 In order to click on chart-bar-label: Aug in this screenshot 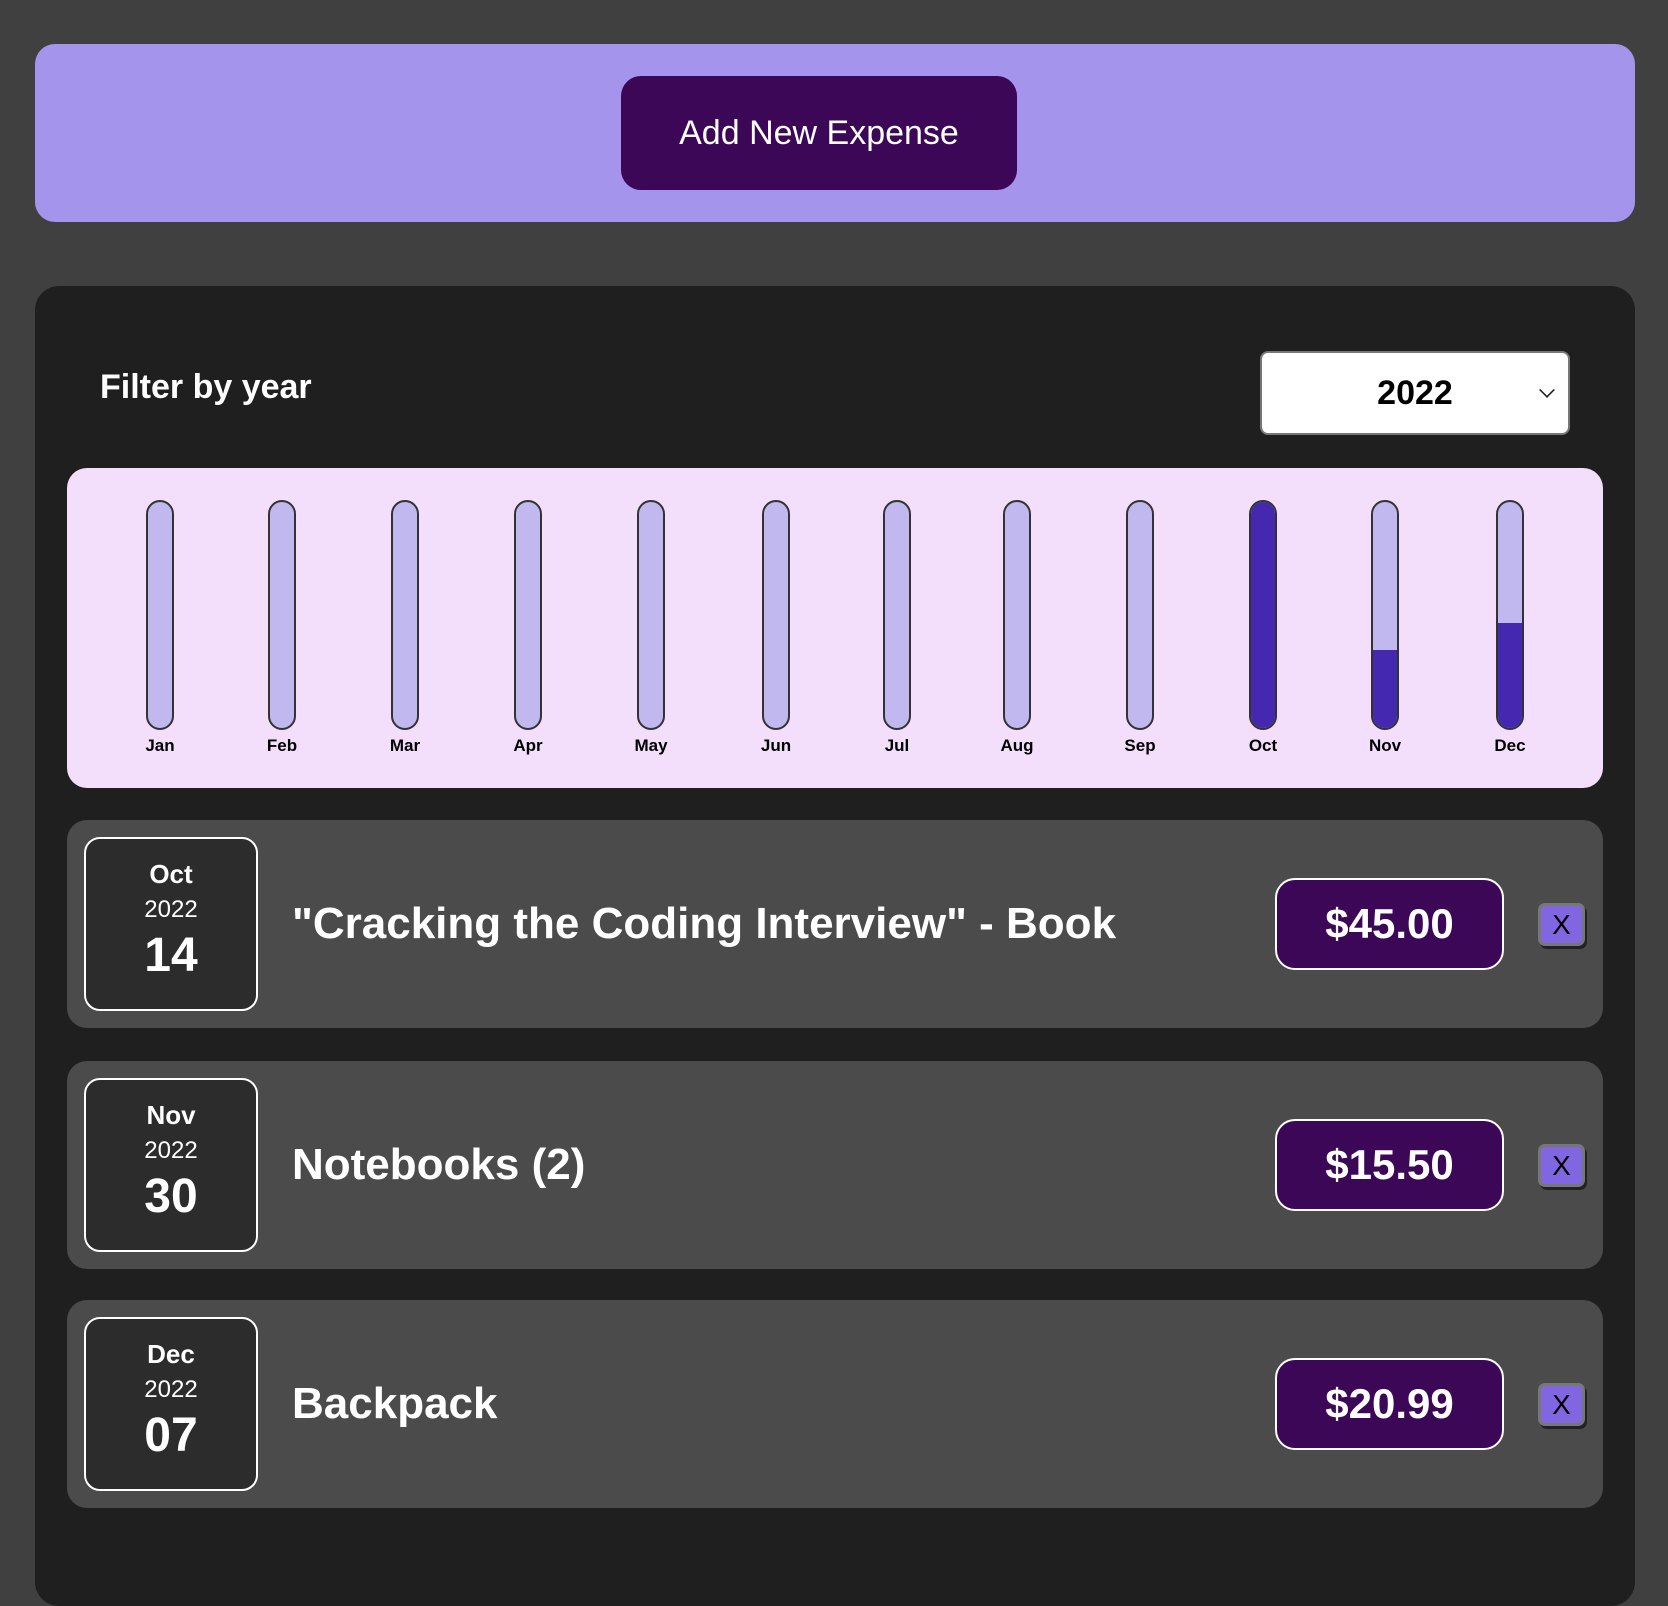, I will do `click(1017, 745)`.